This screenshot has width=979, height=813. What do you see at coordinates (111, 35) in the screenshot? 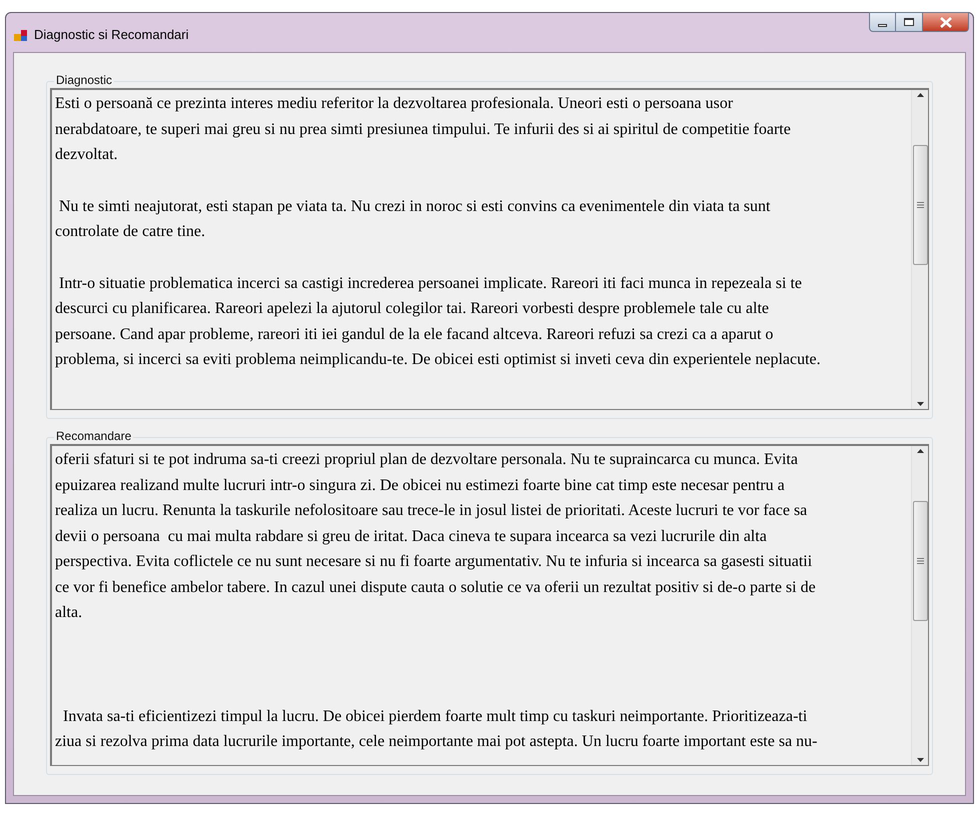
I see `window-title: Diagnostic si Recomandari` at bounding box center [111, 35].